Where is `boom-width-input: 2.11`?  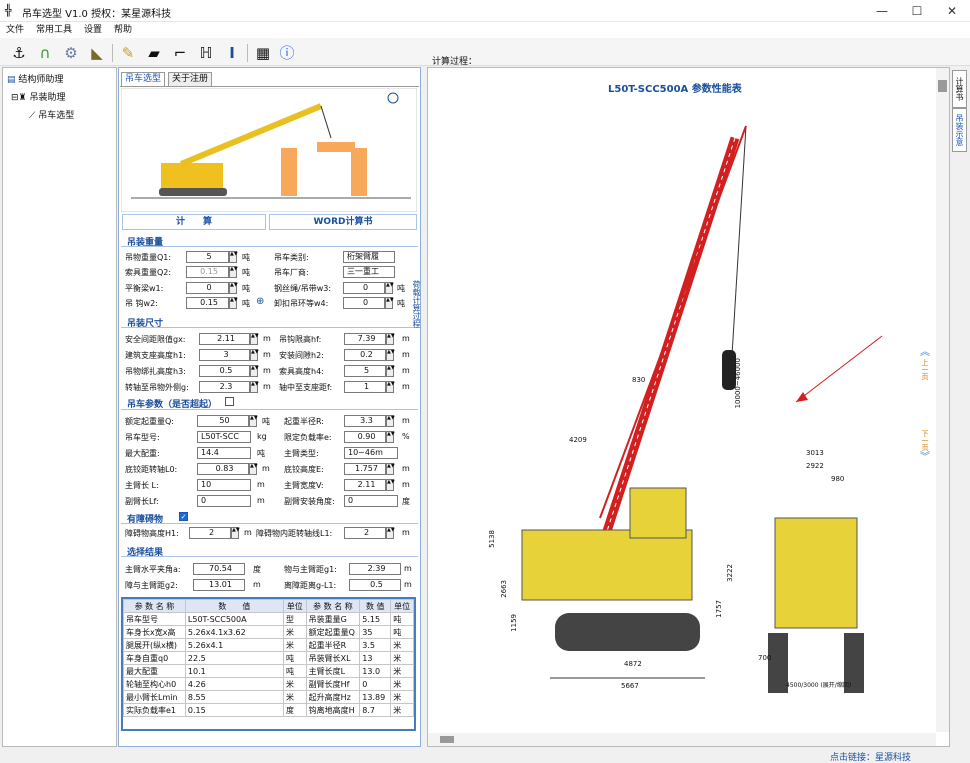 boom-width-input: 2.11 is located at coordinates (365, 485).